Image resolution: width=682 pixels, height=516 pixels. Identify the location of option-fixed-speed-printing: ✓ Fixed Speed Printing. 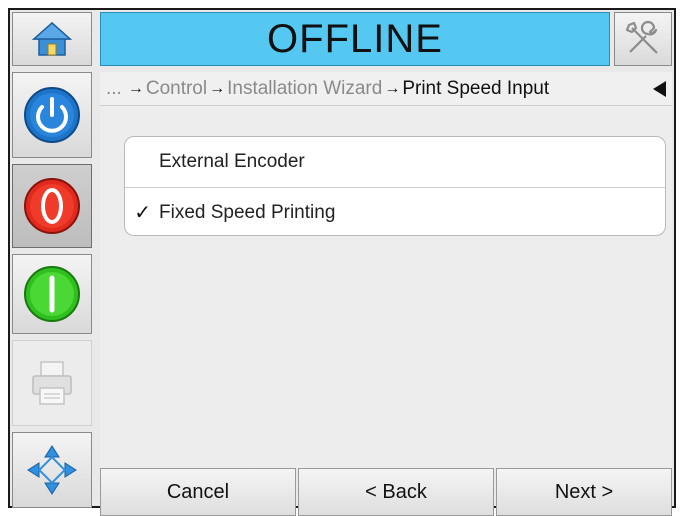
(395, 211).